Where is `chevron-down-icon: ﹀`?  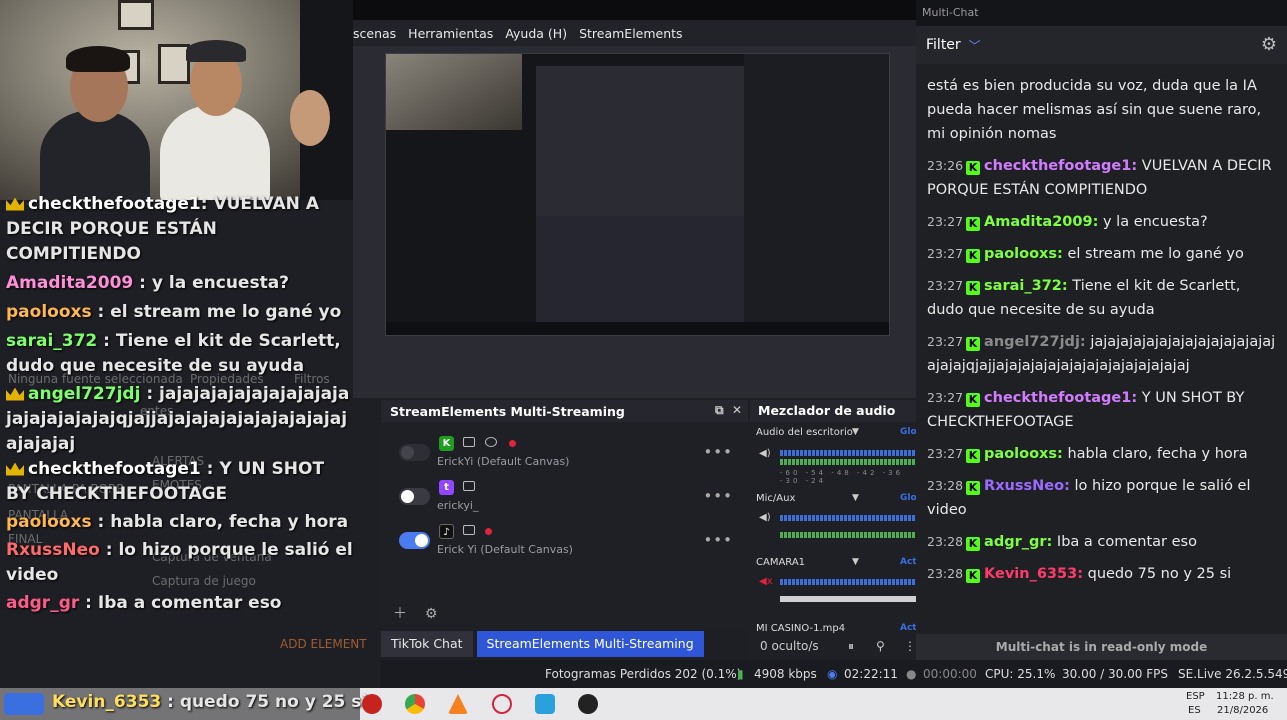
chevron-down-icon: ﹀ is located at coordinates (975, 45).